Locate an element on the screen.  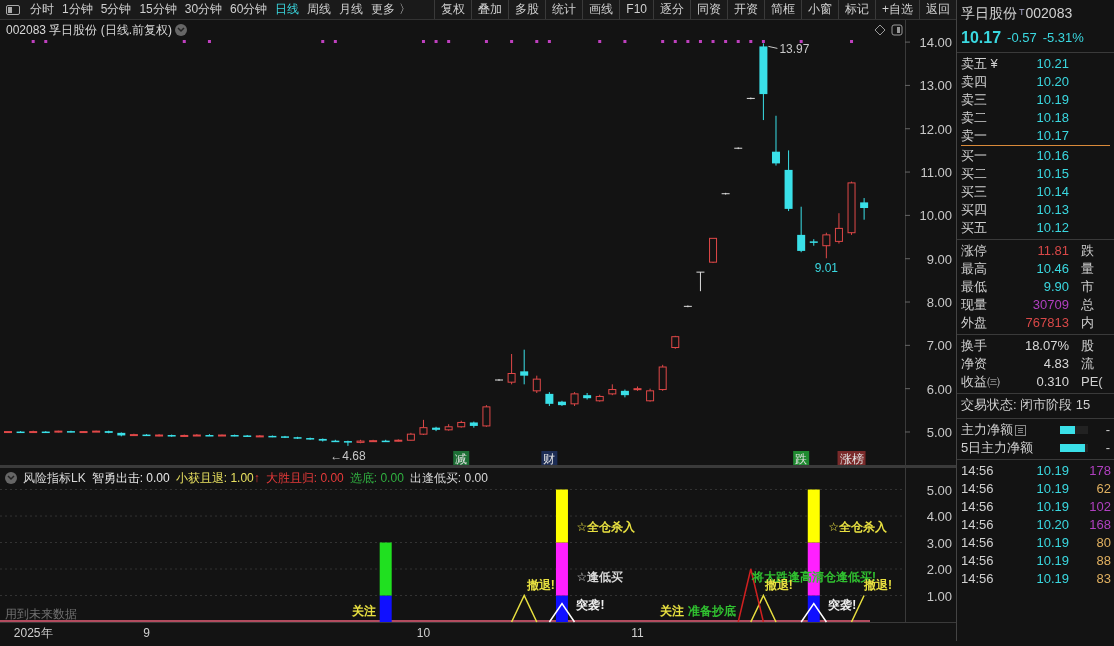
diamond-icon is located at coordinates (880, 30).